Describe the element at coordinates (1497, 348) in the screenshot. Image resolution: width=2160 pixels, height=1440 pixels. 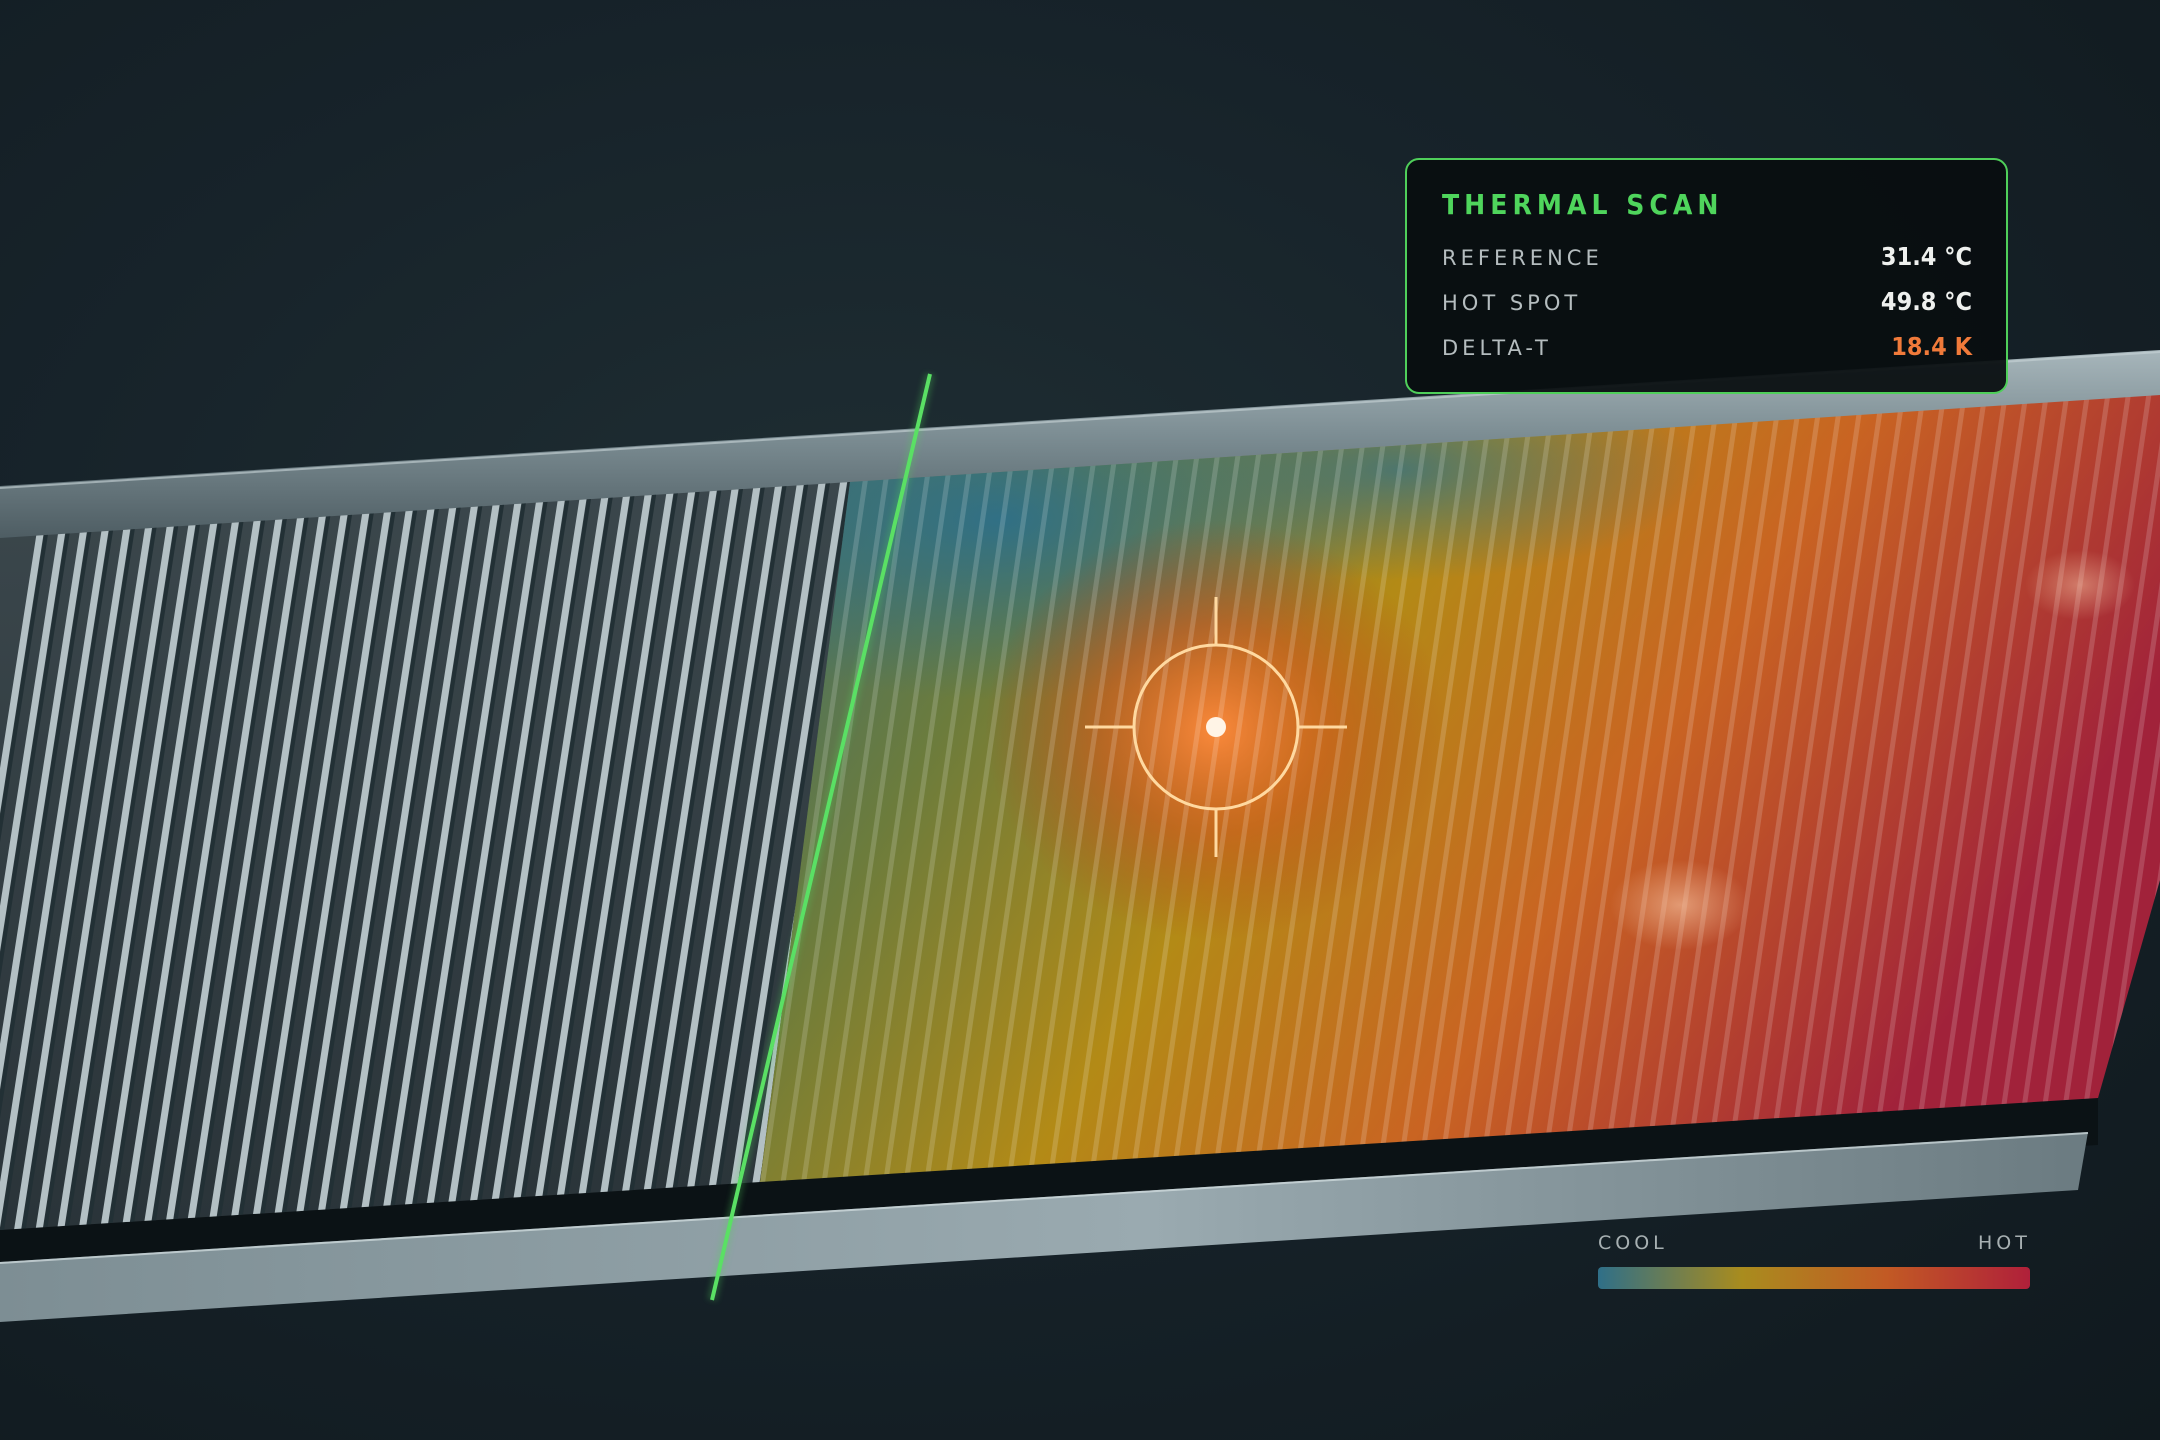
I see `delta-t-label: DELTA-T` at that location.